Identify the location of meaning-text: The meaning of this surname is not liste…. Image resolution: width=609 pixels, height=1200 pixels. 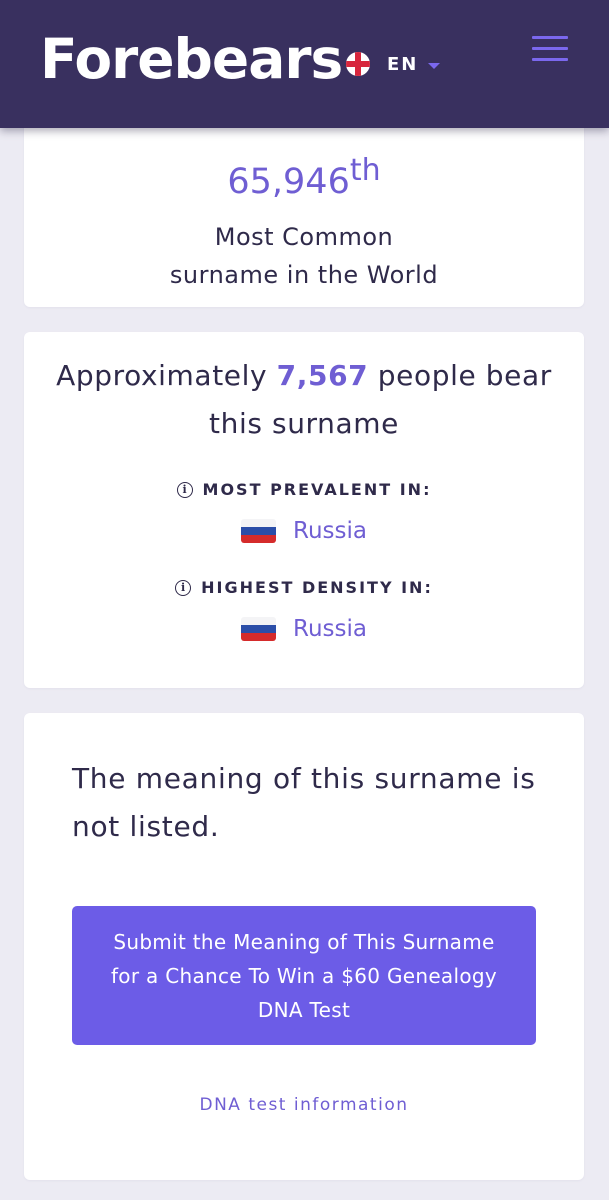
(304, 802).